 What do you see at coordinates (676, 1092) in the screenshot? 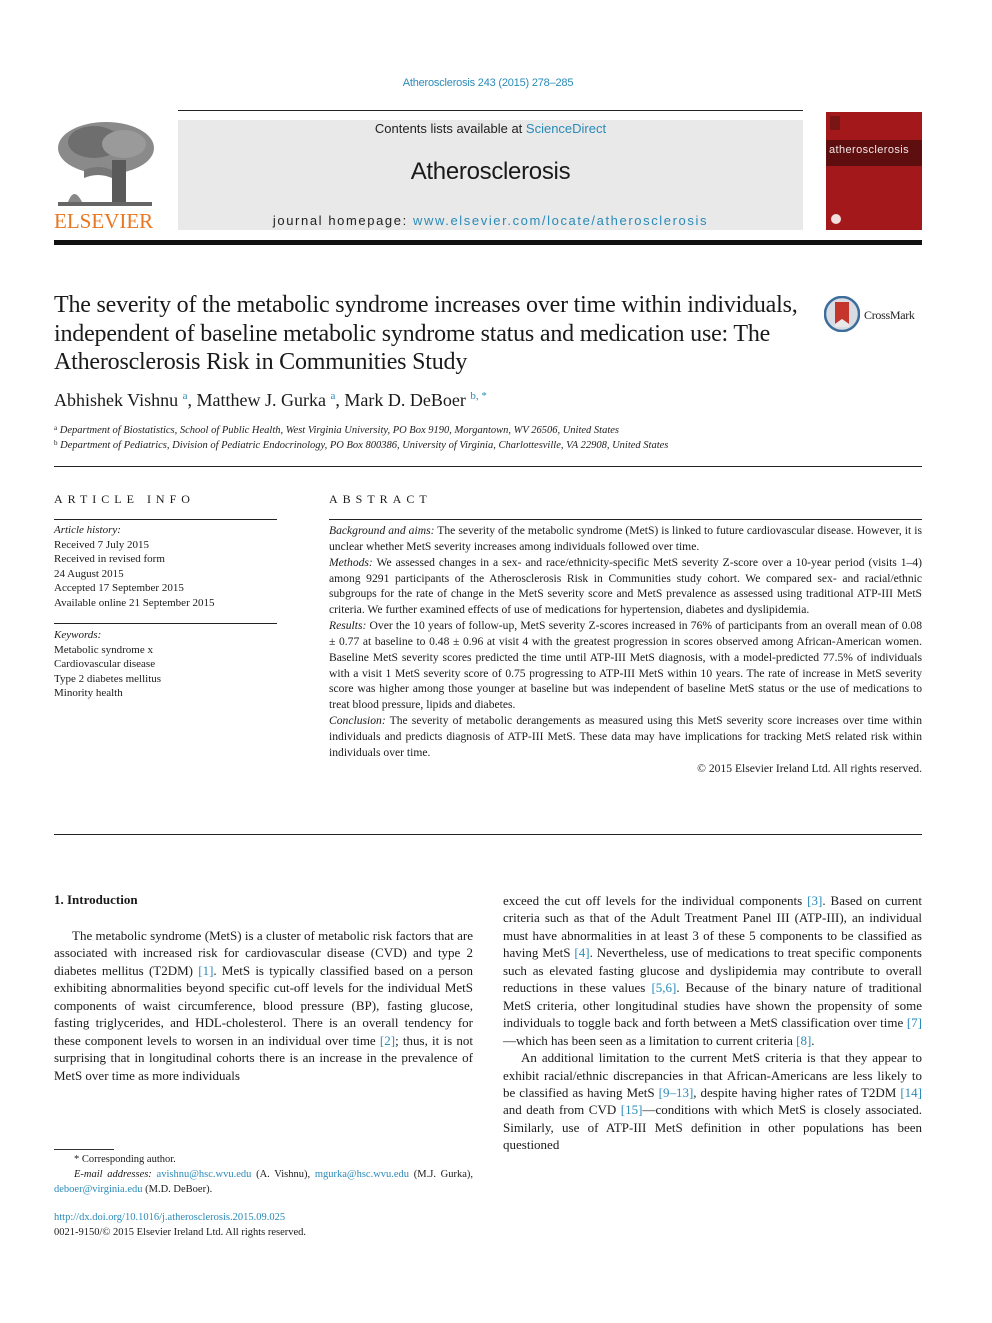
I see `citation-link: [9–13]` at bounding box center [676, 1092].